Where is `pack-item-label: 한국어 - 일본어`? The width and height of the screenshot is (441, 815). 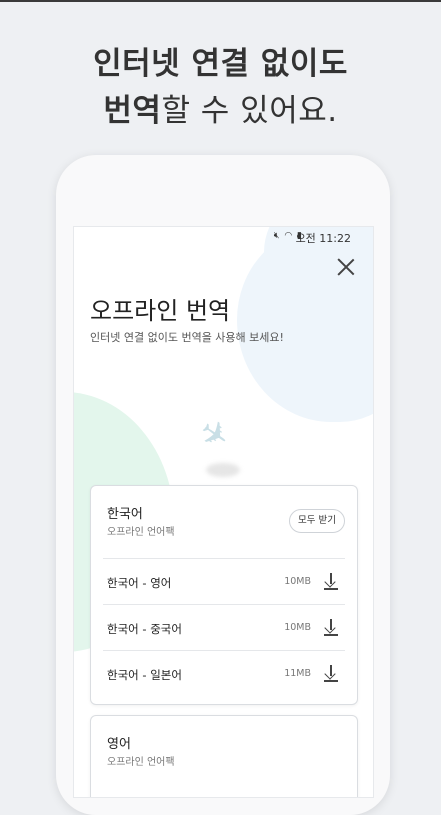
pack-item-label: 한국어 - 일본어 is located at coordinates (144, 675).